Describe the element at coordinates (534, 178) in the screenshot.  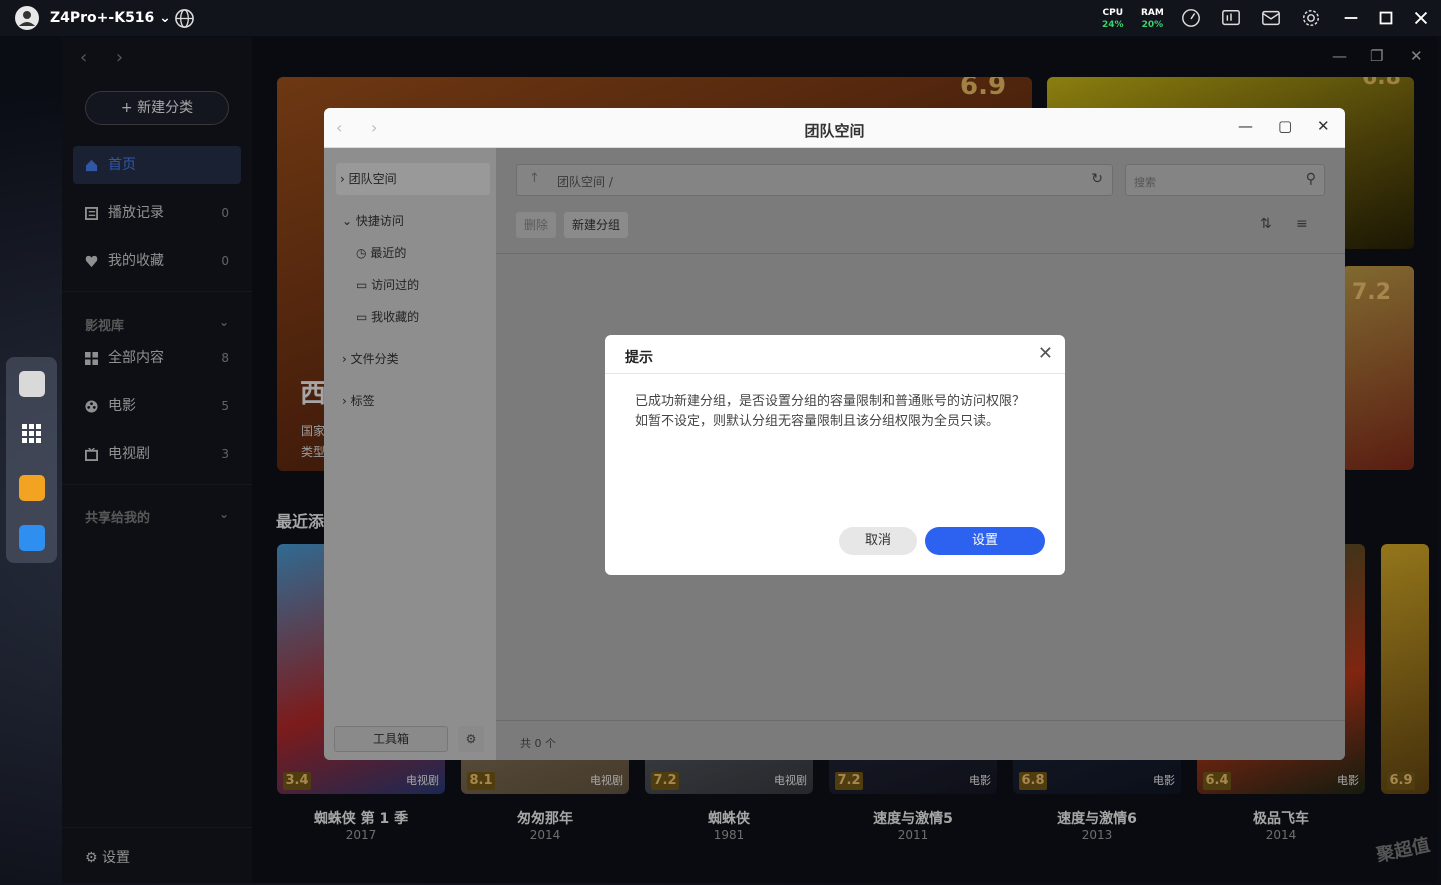
I see `up-arrow-icon: ↑` at that location.